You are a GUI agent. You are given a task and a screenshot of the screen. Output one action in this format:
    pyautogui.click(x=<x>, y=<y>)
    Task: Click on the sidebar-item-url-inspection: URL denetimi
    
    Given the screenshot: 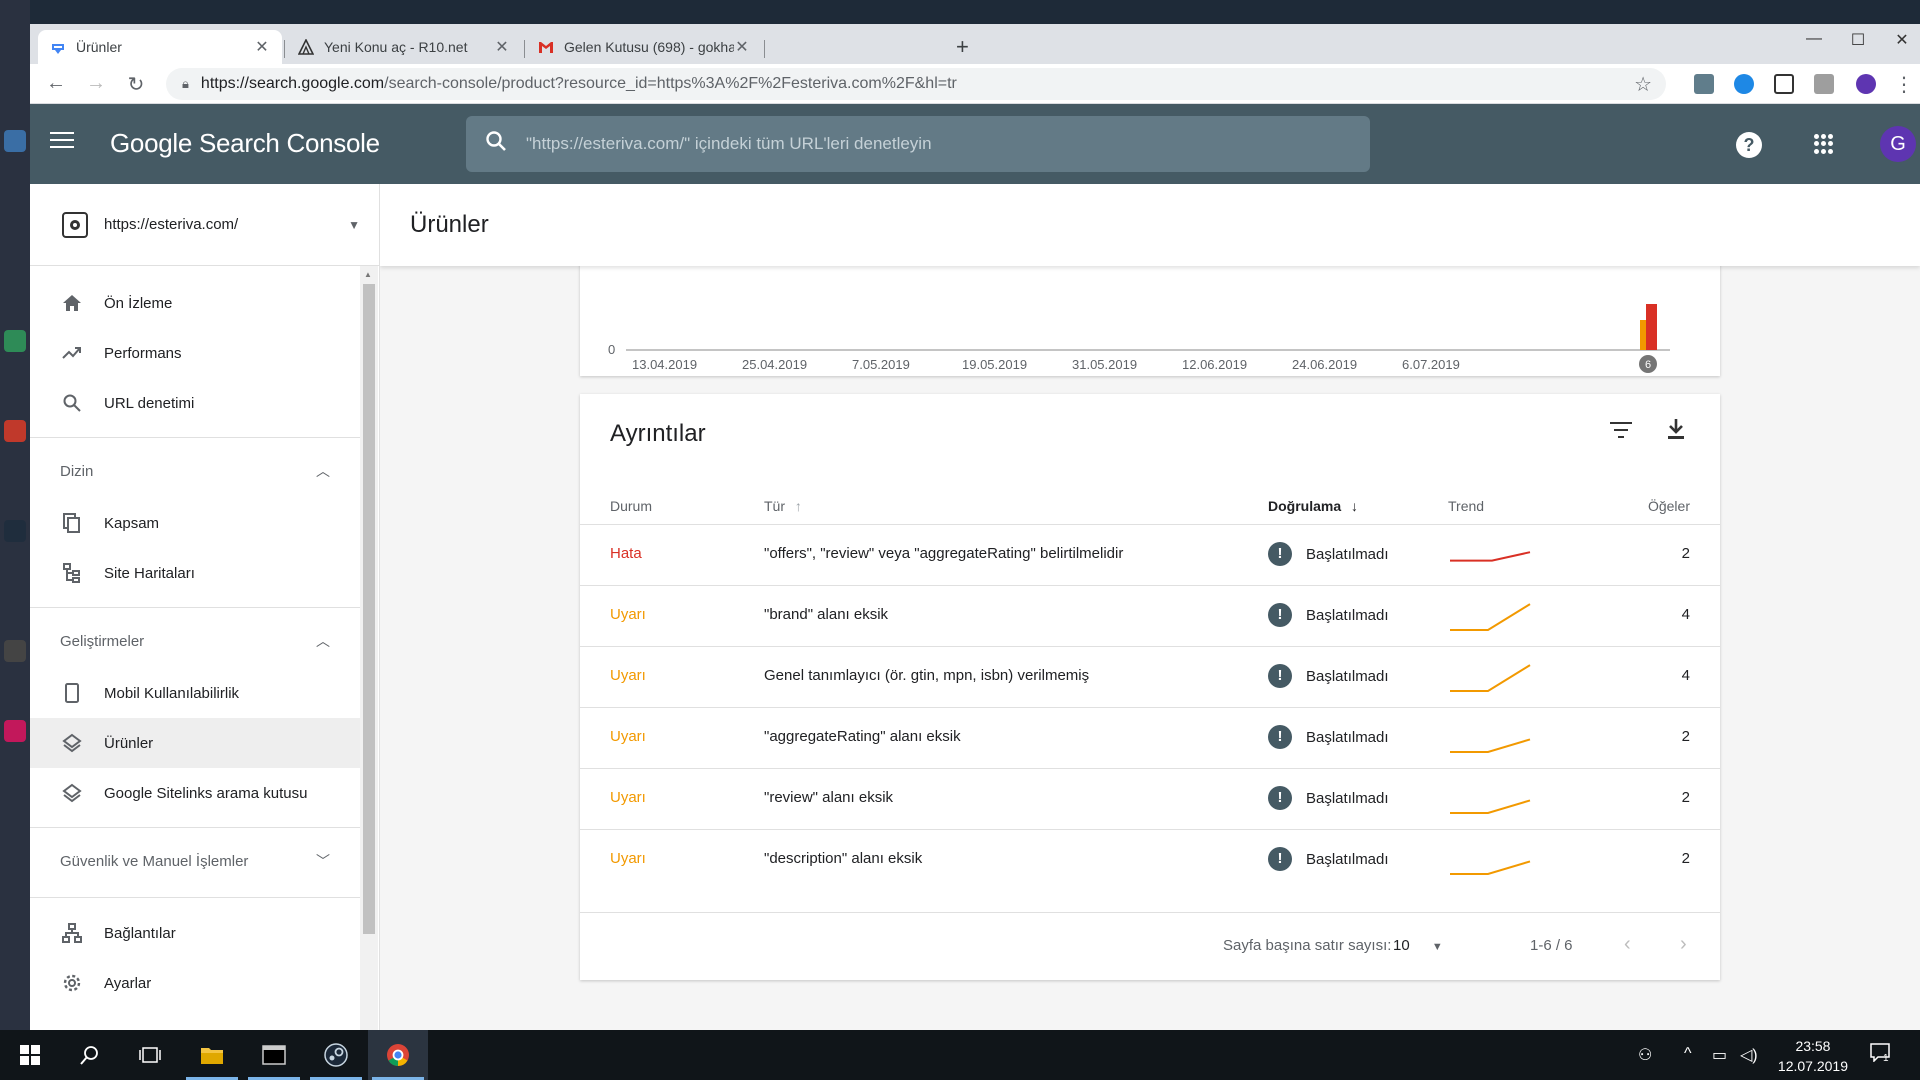 What is the action you would take?
    pyautogui.click(x=195, y=403)
    